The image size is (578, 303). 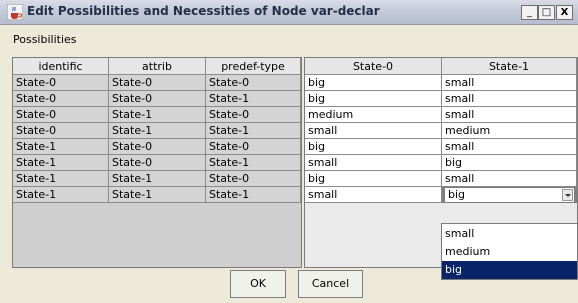 I want to click on maximize-button: □, so click(x=546, y=12).